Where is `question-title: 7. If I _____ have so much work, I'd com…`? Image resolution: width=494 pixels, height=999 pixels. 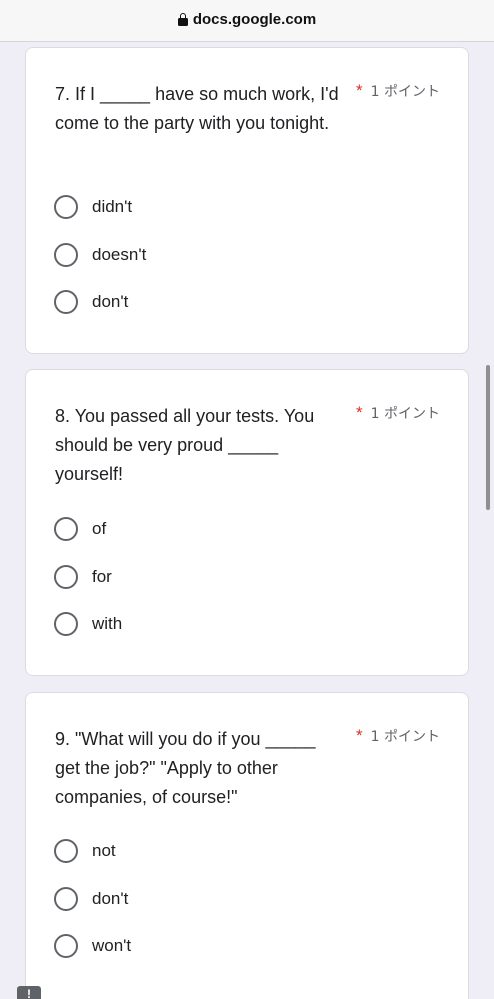 question-title: 7. If I _____ have so much work, I'd com… is located at coordinates (197, 108).